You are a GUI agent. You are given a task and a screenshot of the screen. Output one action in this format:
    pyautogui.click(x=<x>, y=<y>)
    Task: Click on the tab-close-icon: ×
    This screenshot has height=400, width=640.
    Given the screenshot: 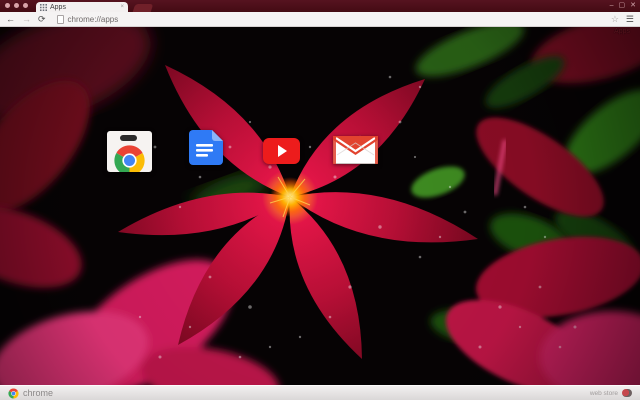 What is the action you would take?
    pyautogui.click(x=122, y=7)
    